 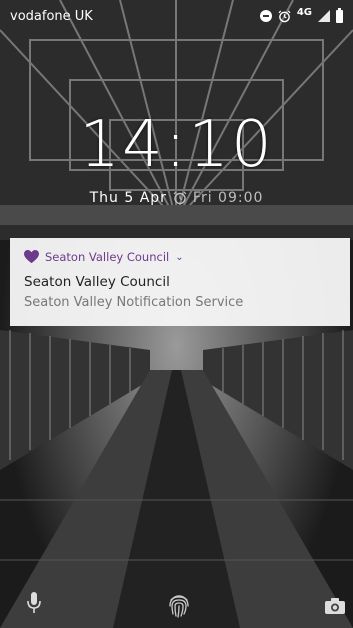 I want to click on lock-clock: 14:10, so click(x=176, y=145).